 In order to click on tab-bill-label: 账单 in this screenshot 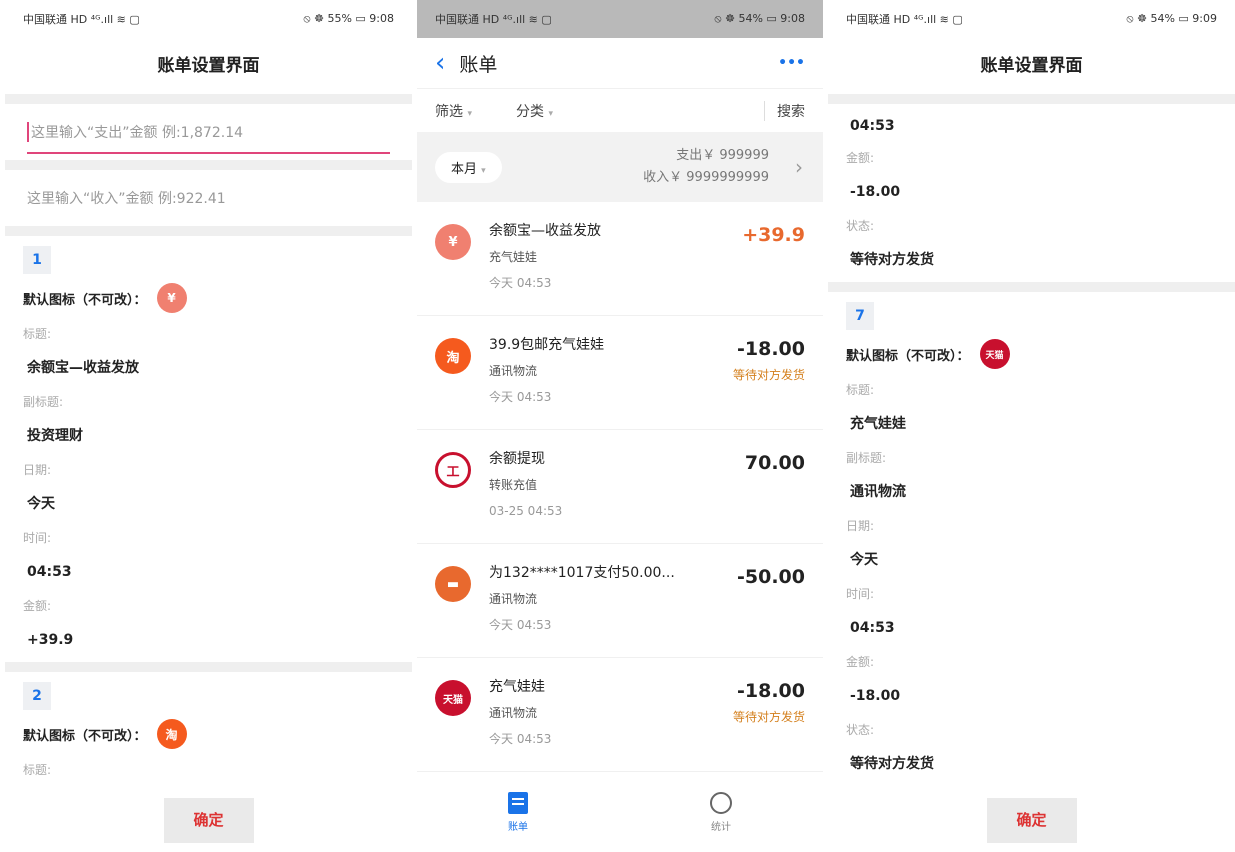, I will do `click(518, 827)`.